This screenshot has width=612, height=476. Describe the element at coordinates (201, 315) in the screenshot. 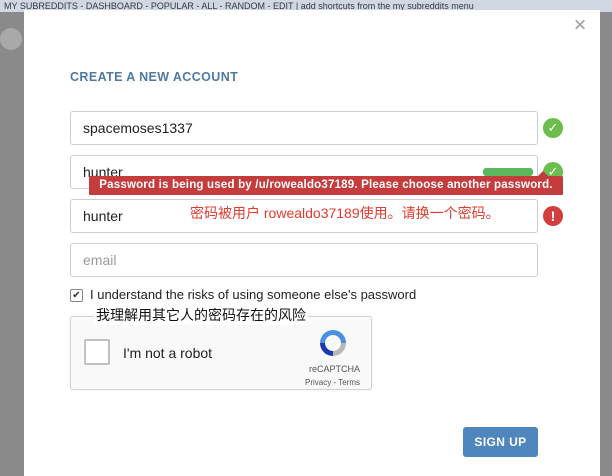

I see `checkbox-translation-note: 我理解用其它人的密码存在的风险` at that location.